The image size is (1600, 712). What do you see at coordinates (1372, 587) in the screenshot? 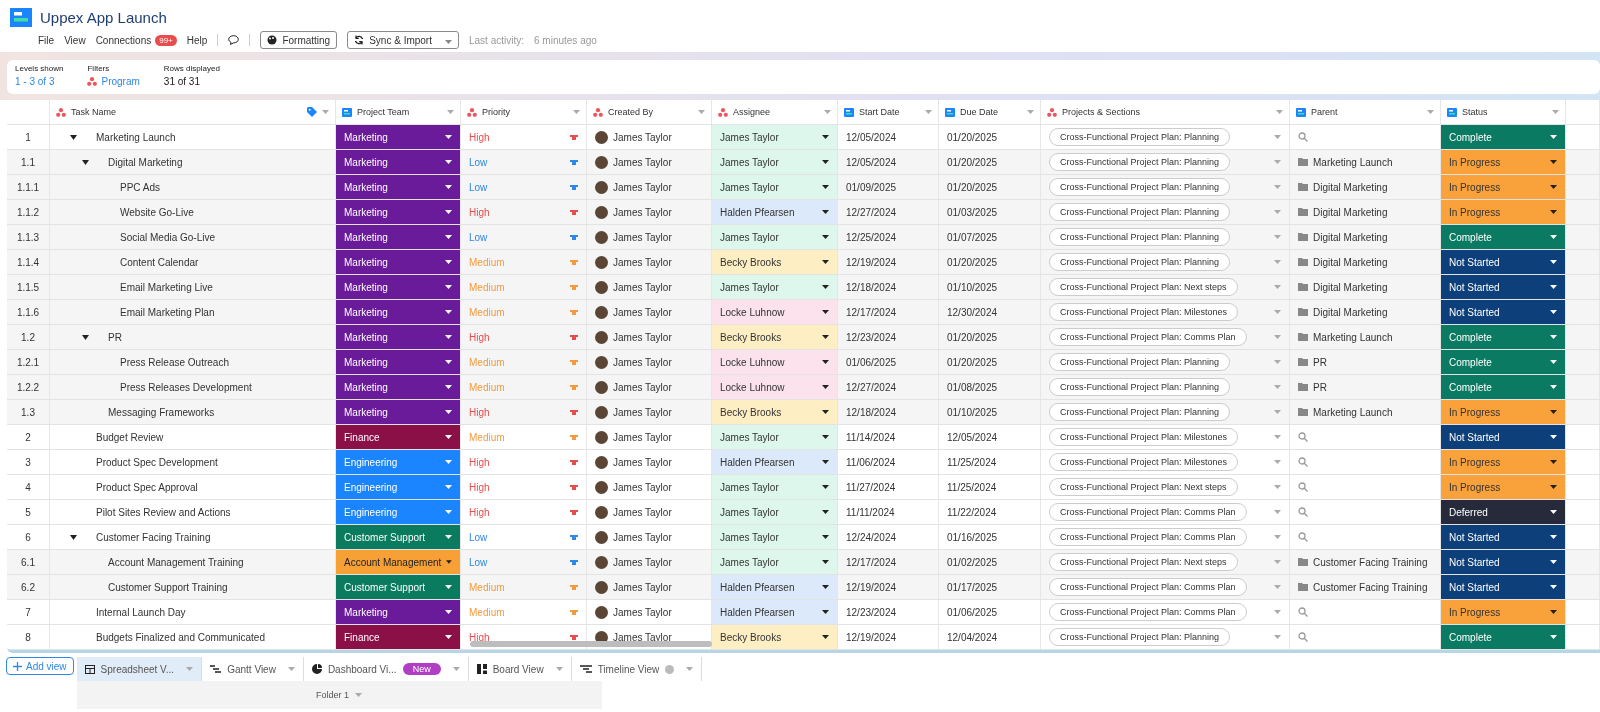
I see `parent-task: Customer Facing Training` at bounding box center [1372, 587].